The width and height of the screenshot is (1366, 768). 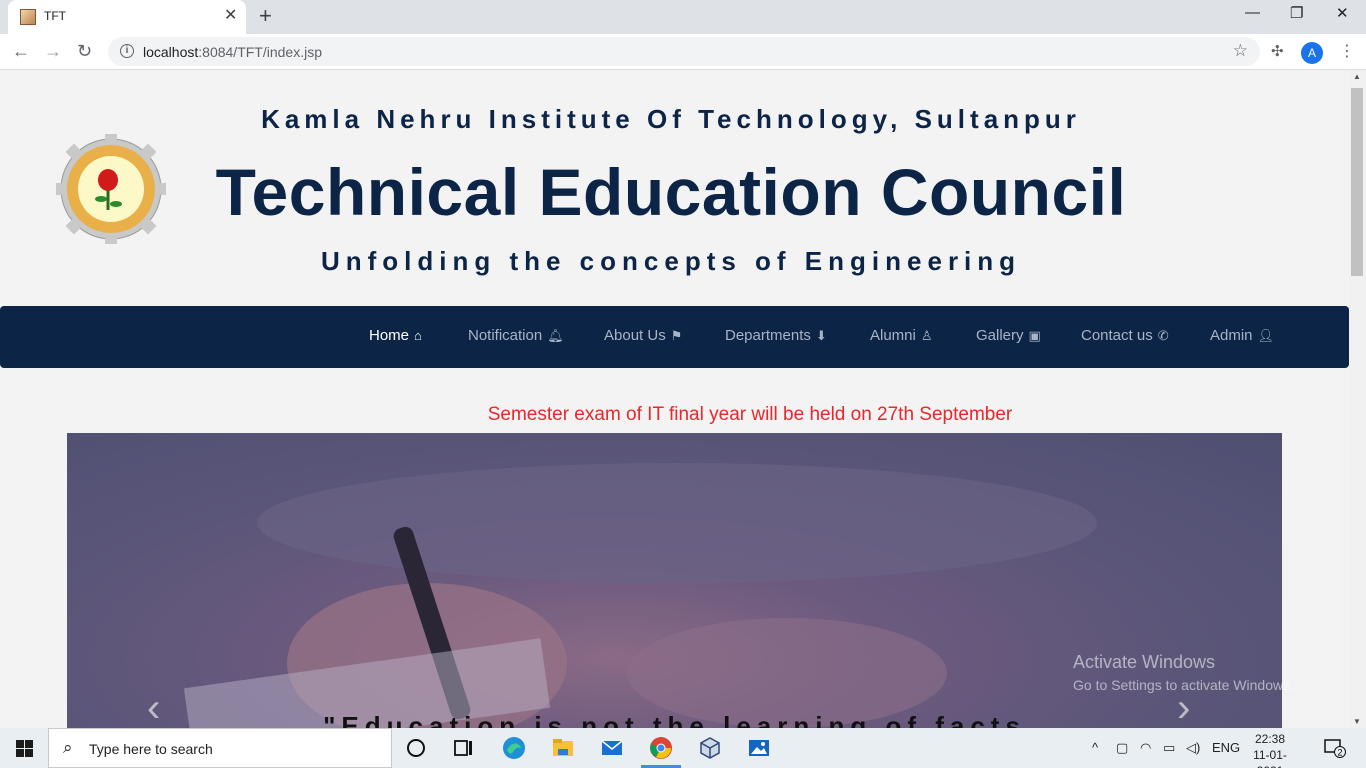 I want to click on cortana-icon, so click(x=416, y=748).